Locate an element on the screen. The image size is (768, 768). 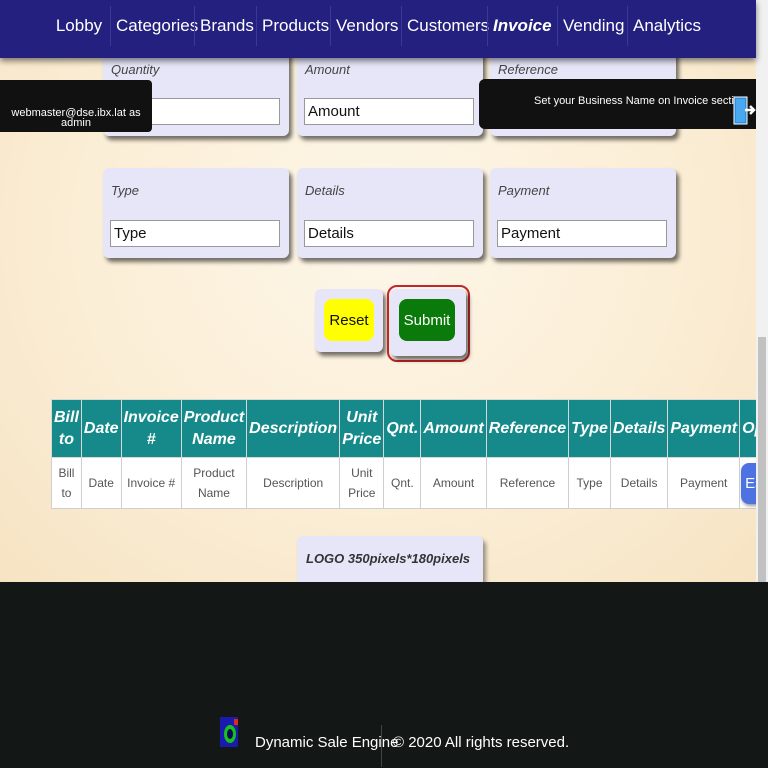
col-details: Details is located at coordinates (639, 428).